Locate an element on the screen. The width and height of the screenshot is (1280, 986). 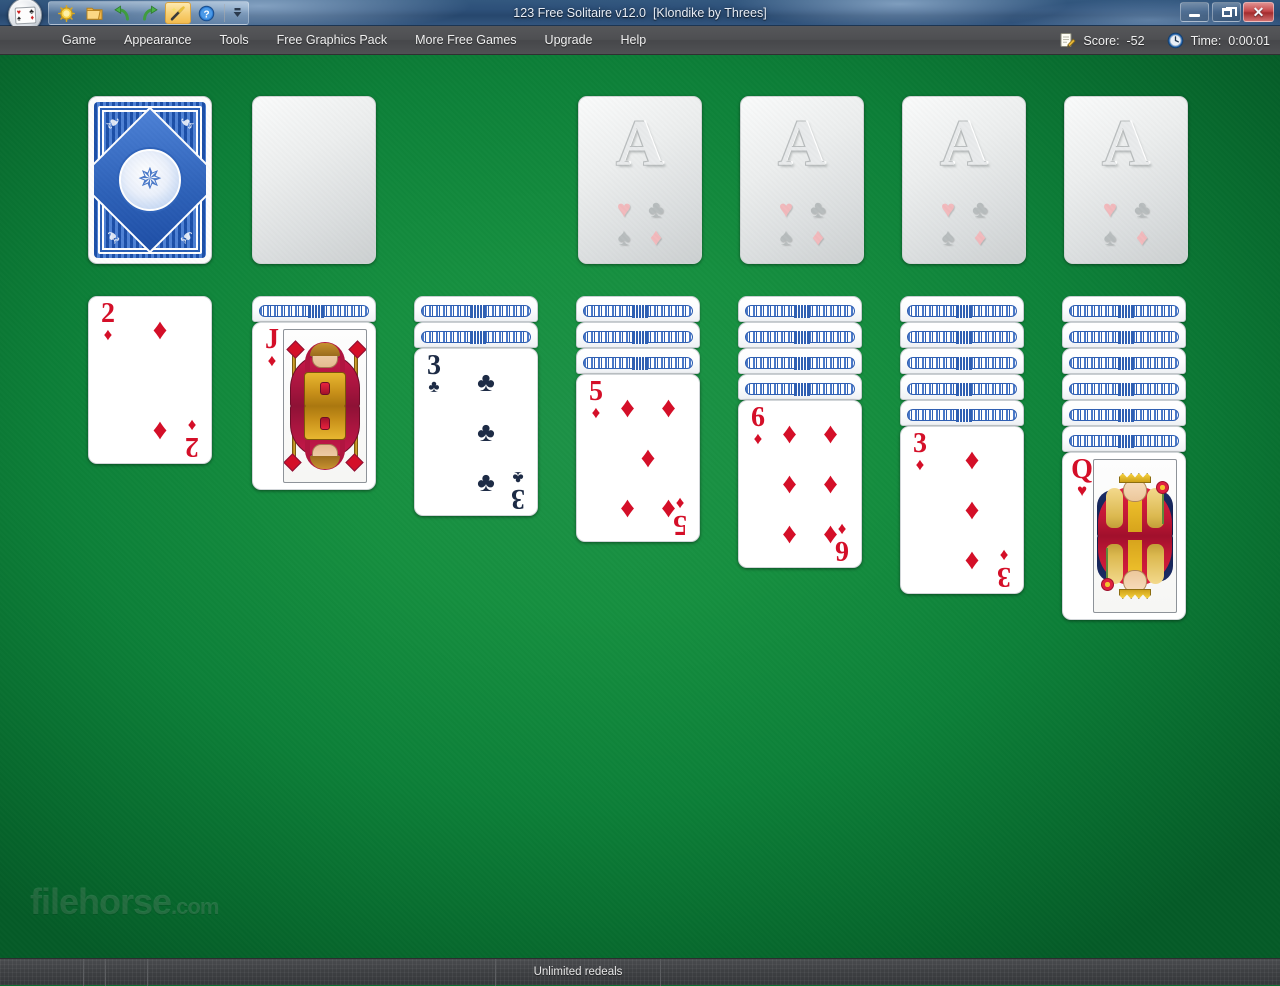
redo-arrow-glyph is located at coordinates (150, 13).